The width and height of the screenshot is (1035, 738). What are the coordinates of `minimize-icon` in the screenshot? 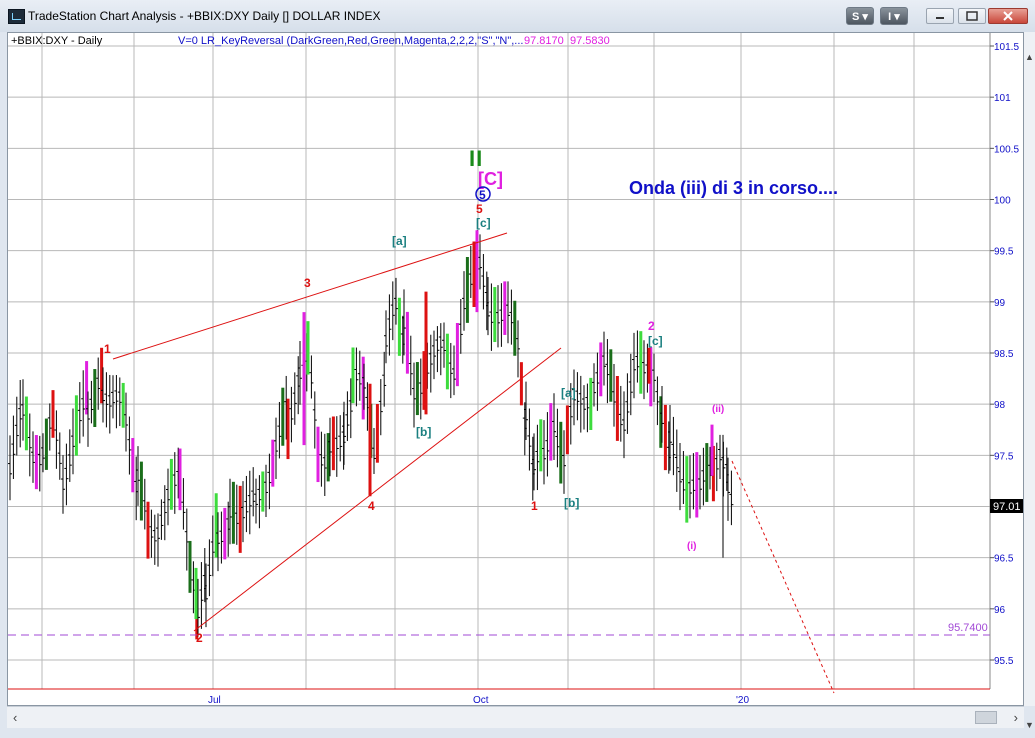 It's located at (940, 18).